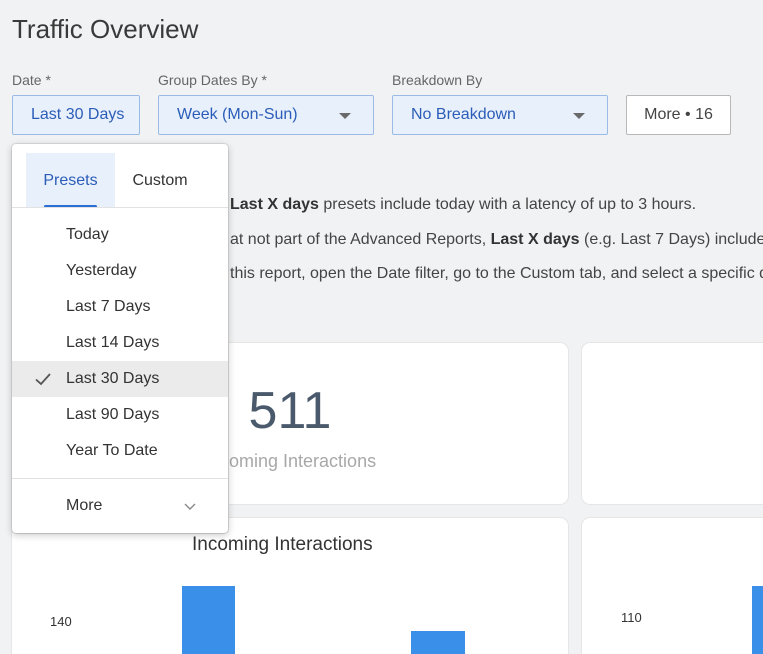  What do you see at coordinates (237, 114) in the screenshot?
I see `group-dates-value: Week (Mon-Sun)` at bounding box center [237, 114].